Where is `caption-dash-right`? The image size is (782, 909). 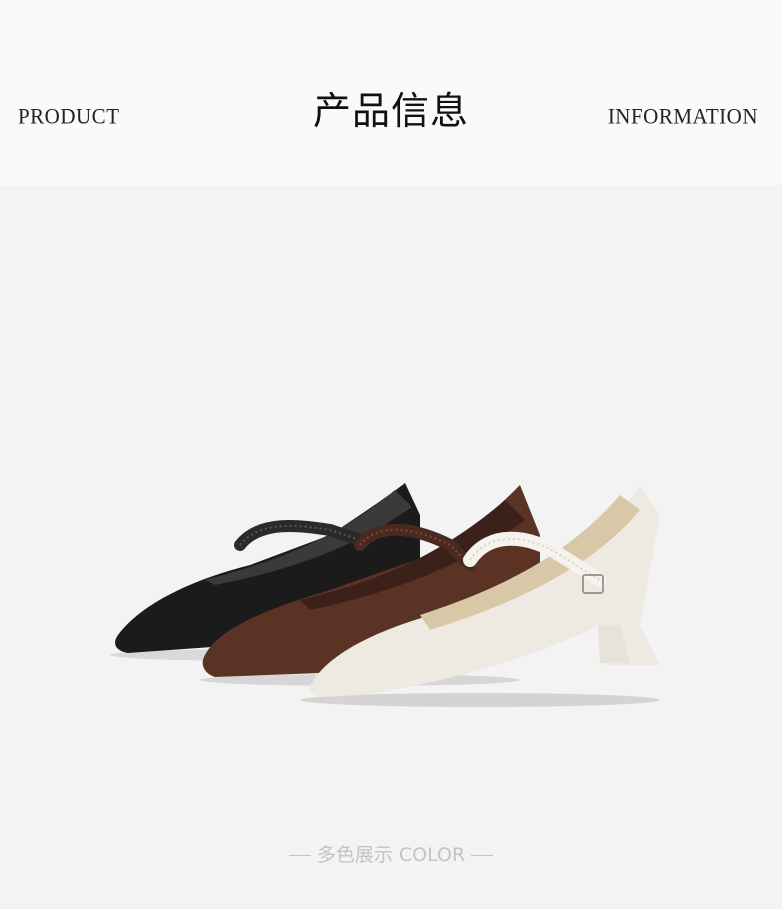
caption-dash-right is located at coordinates (482, 855).